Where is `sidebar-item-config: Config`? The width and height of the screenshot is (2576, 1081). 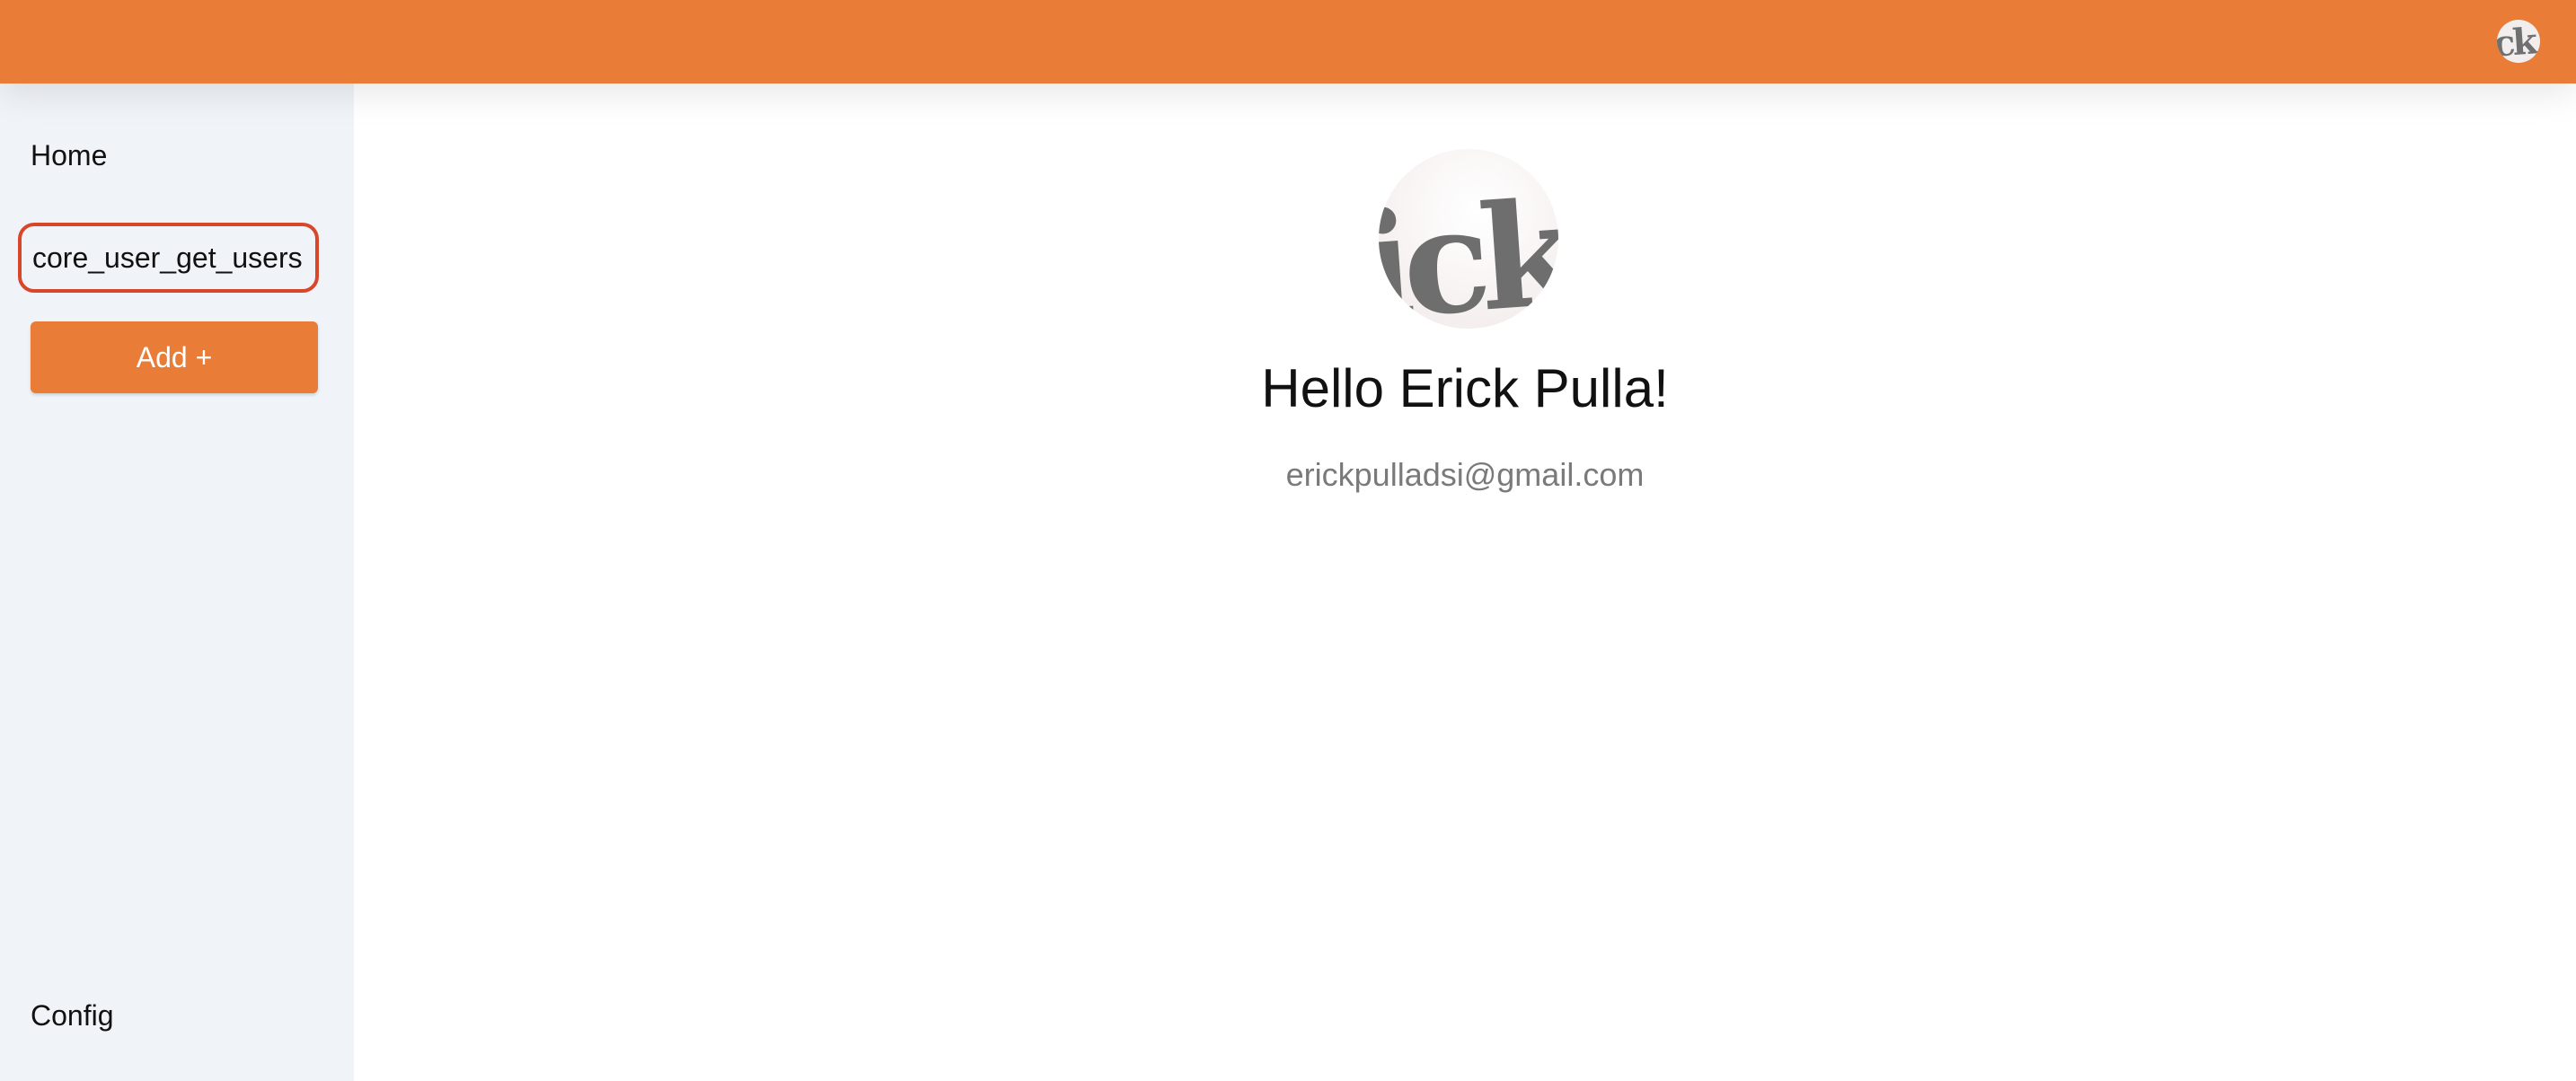 sidebar-item-config: Config is located at coordinates (72, 1016).